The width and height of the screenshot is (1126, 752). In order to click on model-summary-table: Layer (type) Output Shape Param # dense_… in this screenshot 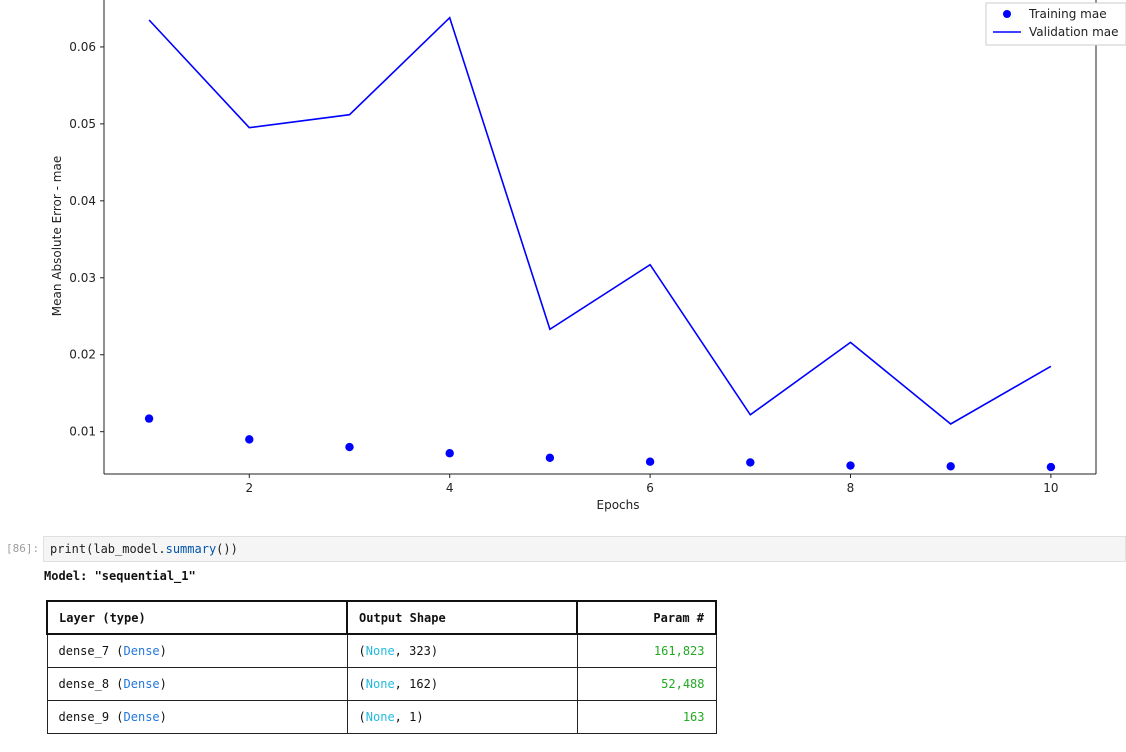, I will do `click(381, 667)`.